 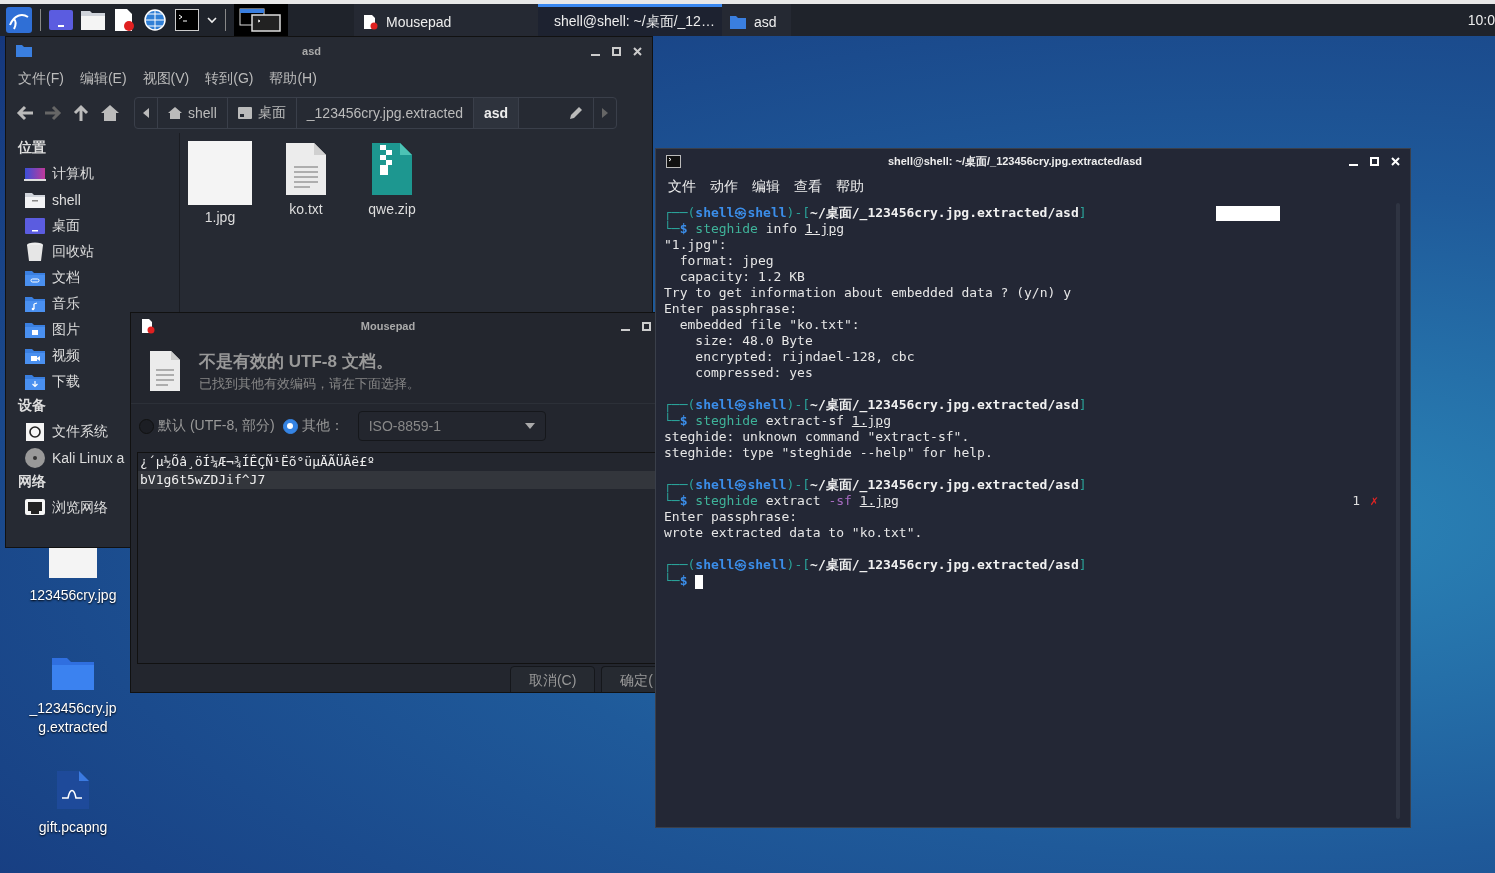 I want to click on output-line: Enter passphrase:, so click(x=731, y=517).